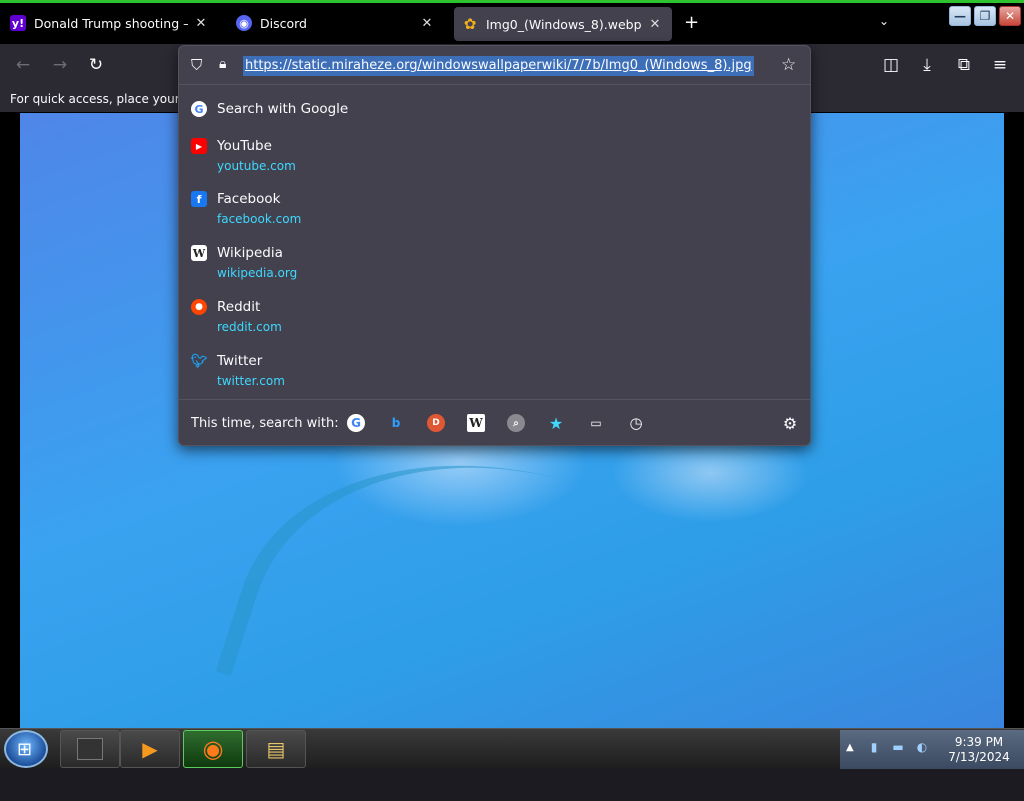  I want to click on tab-title: Discord, so click(283, 23).